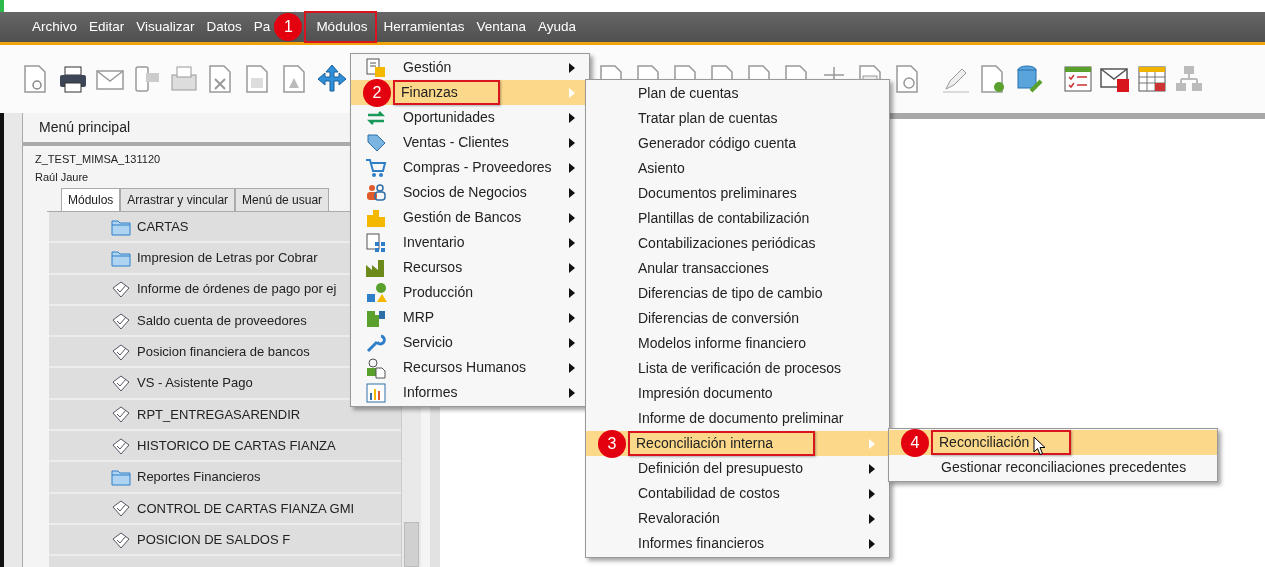 This screenshot has height=567, width=1265. What do you see at coordinates (377, 92) in the screenshot?
I see `step-number-badge: 2` at bounding box center [377, 92].